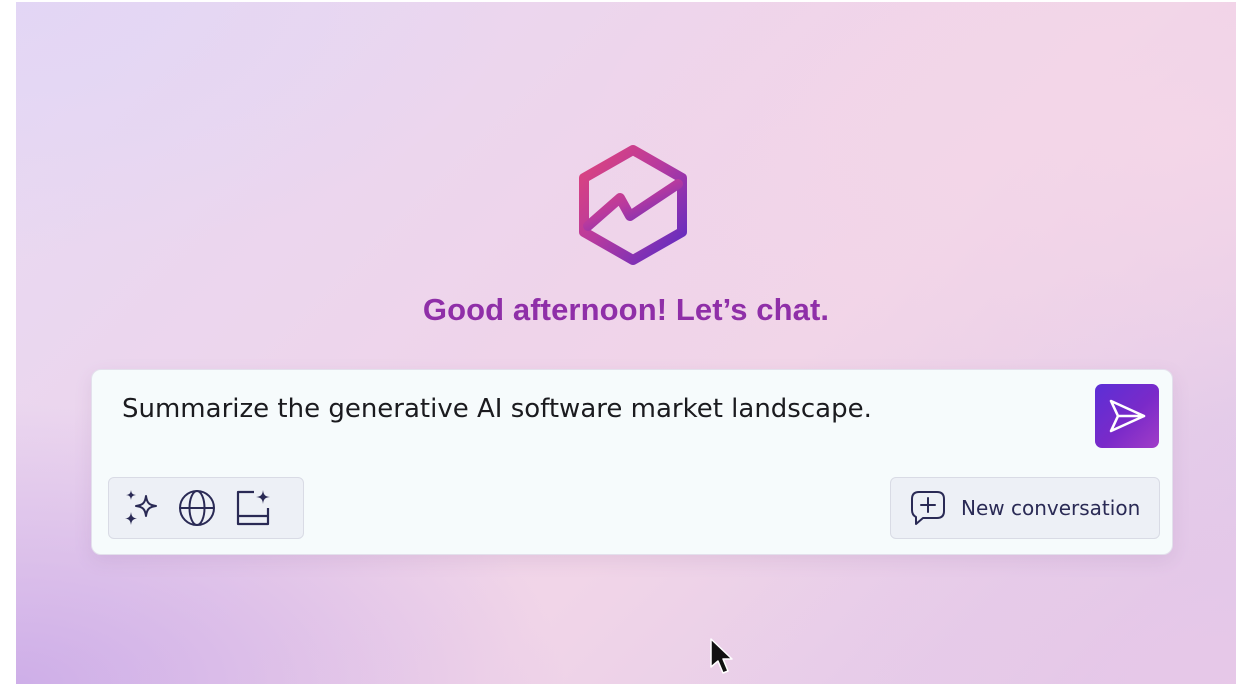 This screenshot has height=684, width=1236. I want to click on document-sparkle-button, so click(253, 508).